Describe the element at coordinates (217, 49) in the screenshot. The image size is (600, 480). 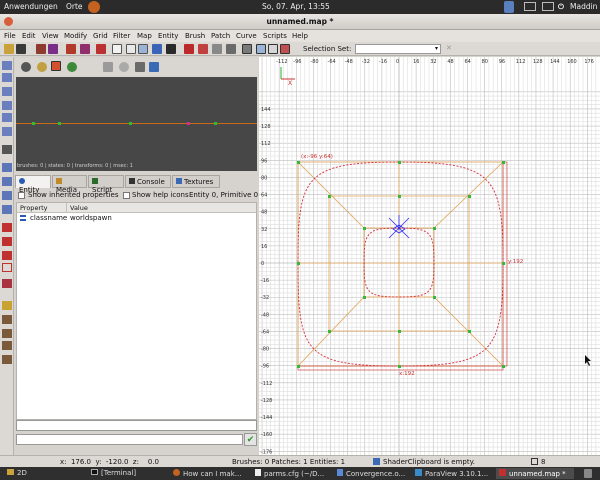
I see `clipper-icon` at that location.